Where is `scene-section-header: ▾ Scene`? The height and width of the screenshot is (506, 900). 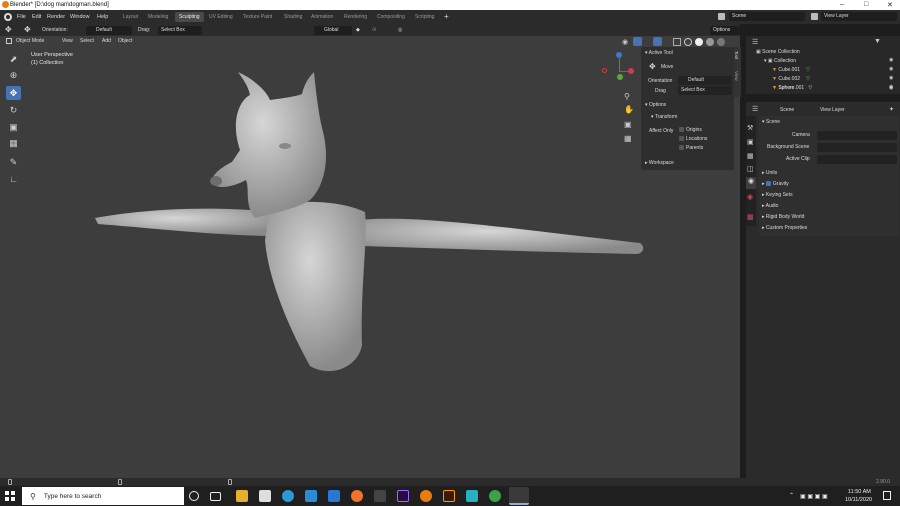 scene-section-header: ▾ Scene is located at coordinates (771, 122).